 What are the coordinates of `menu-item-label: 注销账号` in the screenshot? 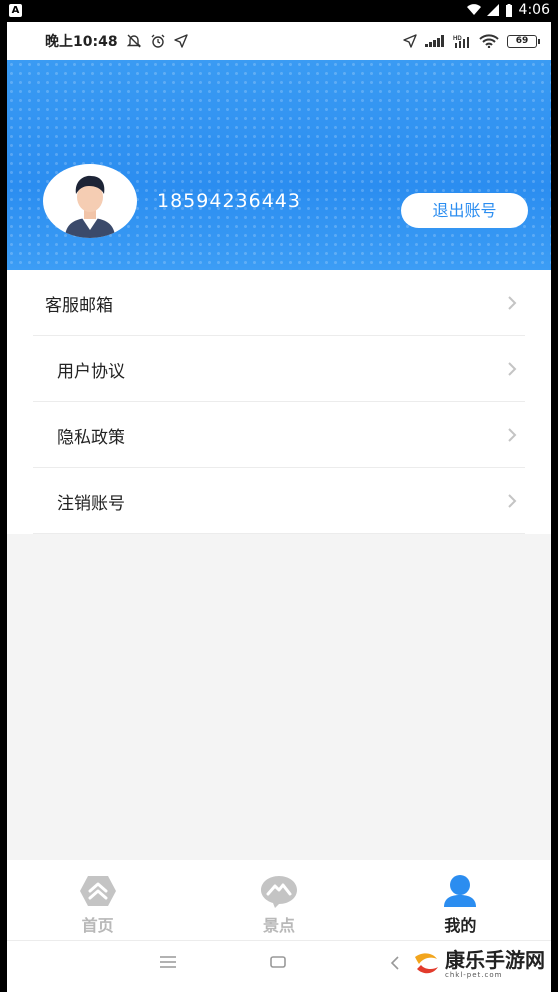 It's located at (91, 503).